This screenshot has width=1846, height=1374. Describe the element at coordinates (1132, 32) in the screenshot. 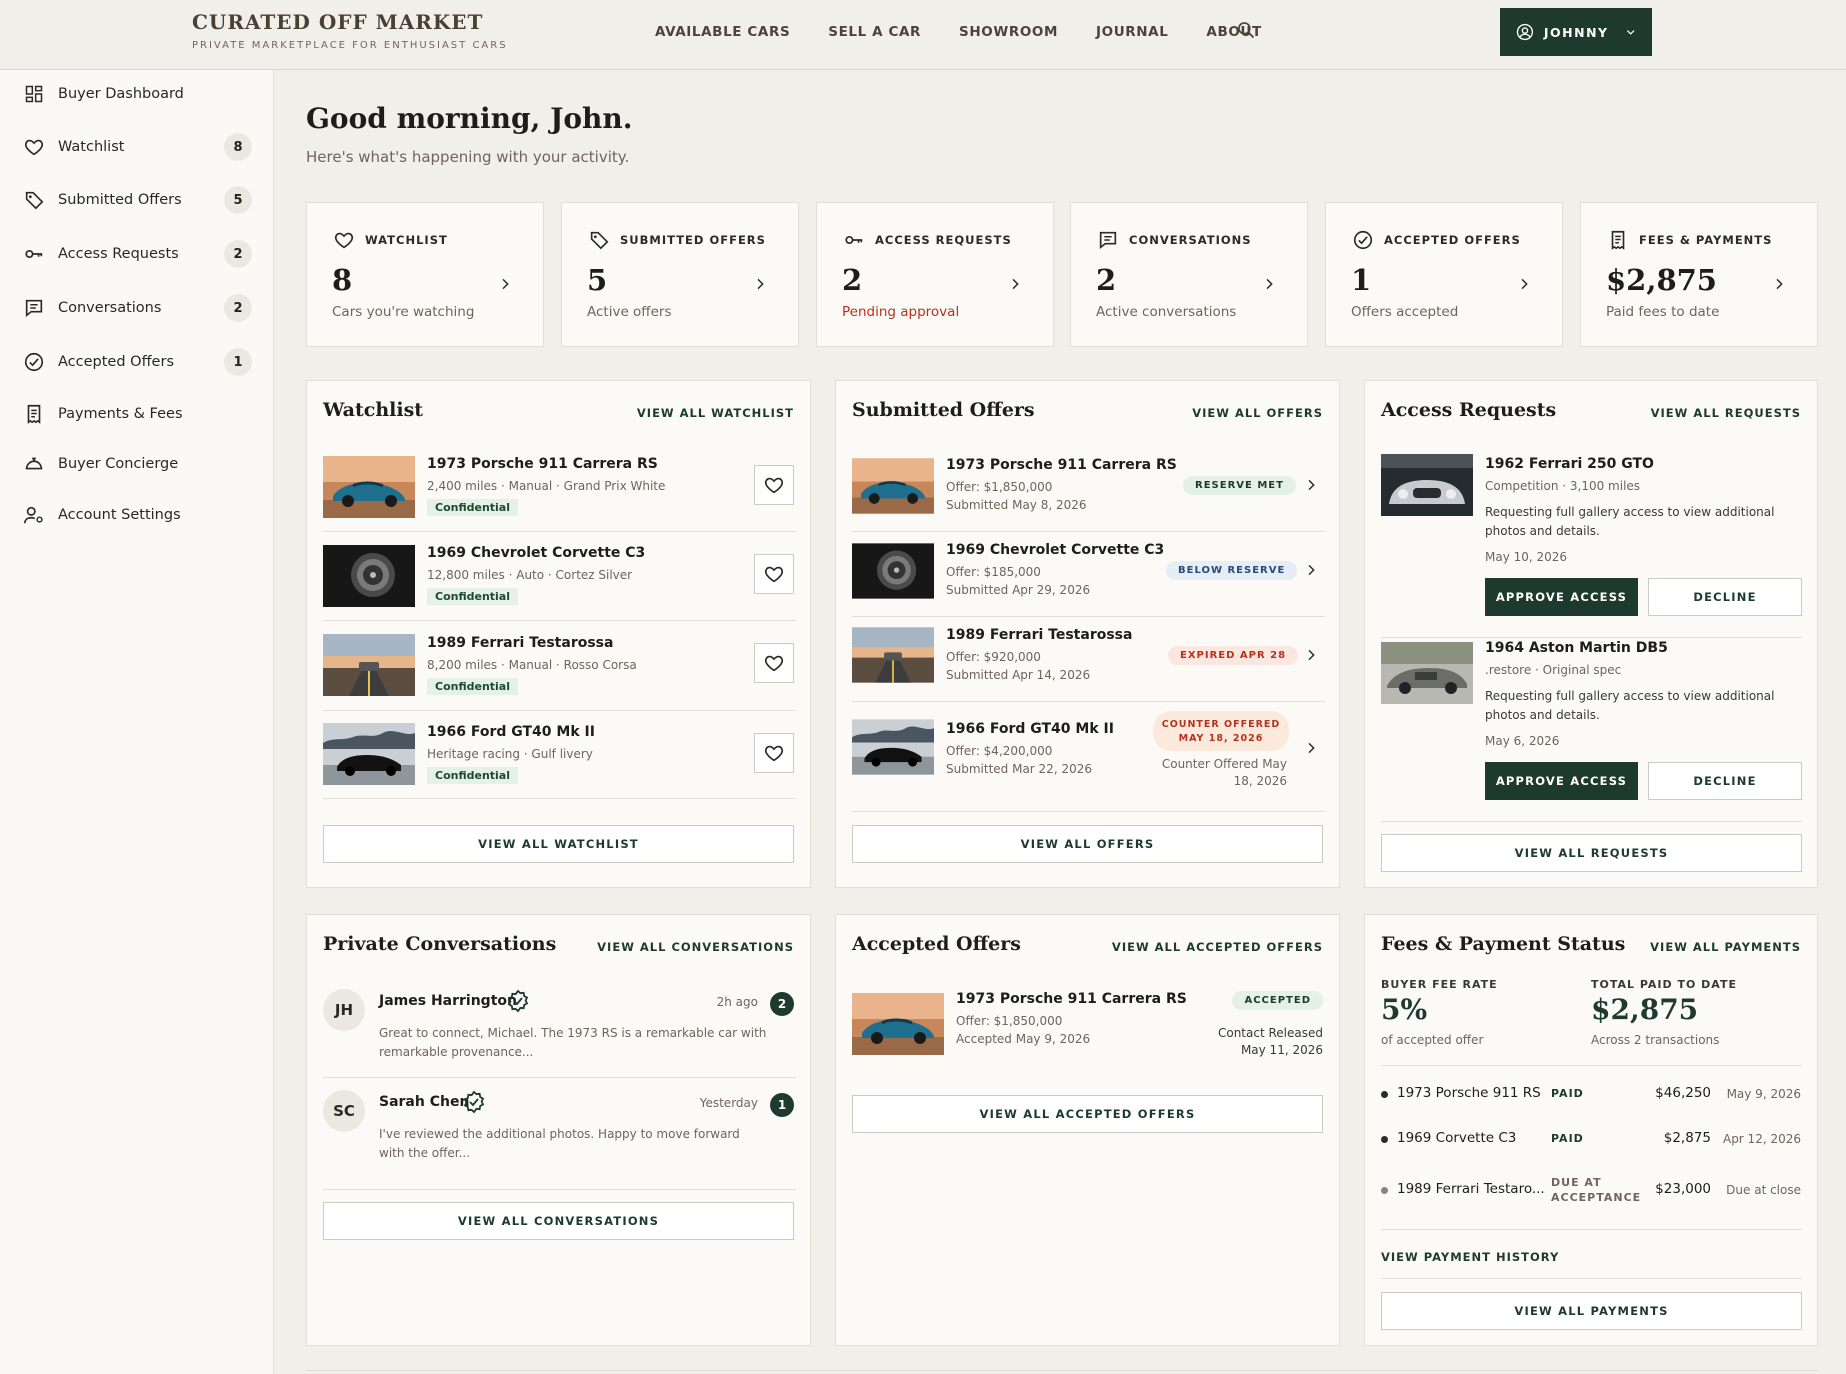

I see `nav-journal: JOURNAL` at that location.